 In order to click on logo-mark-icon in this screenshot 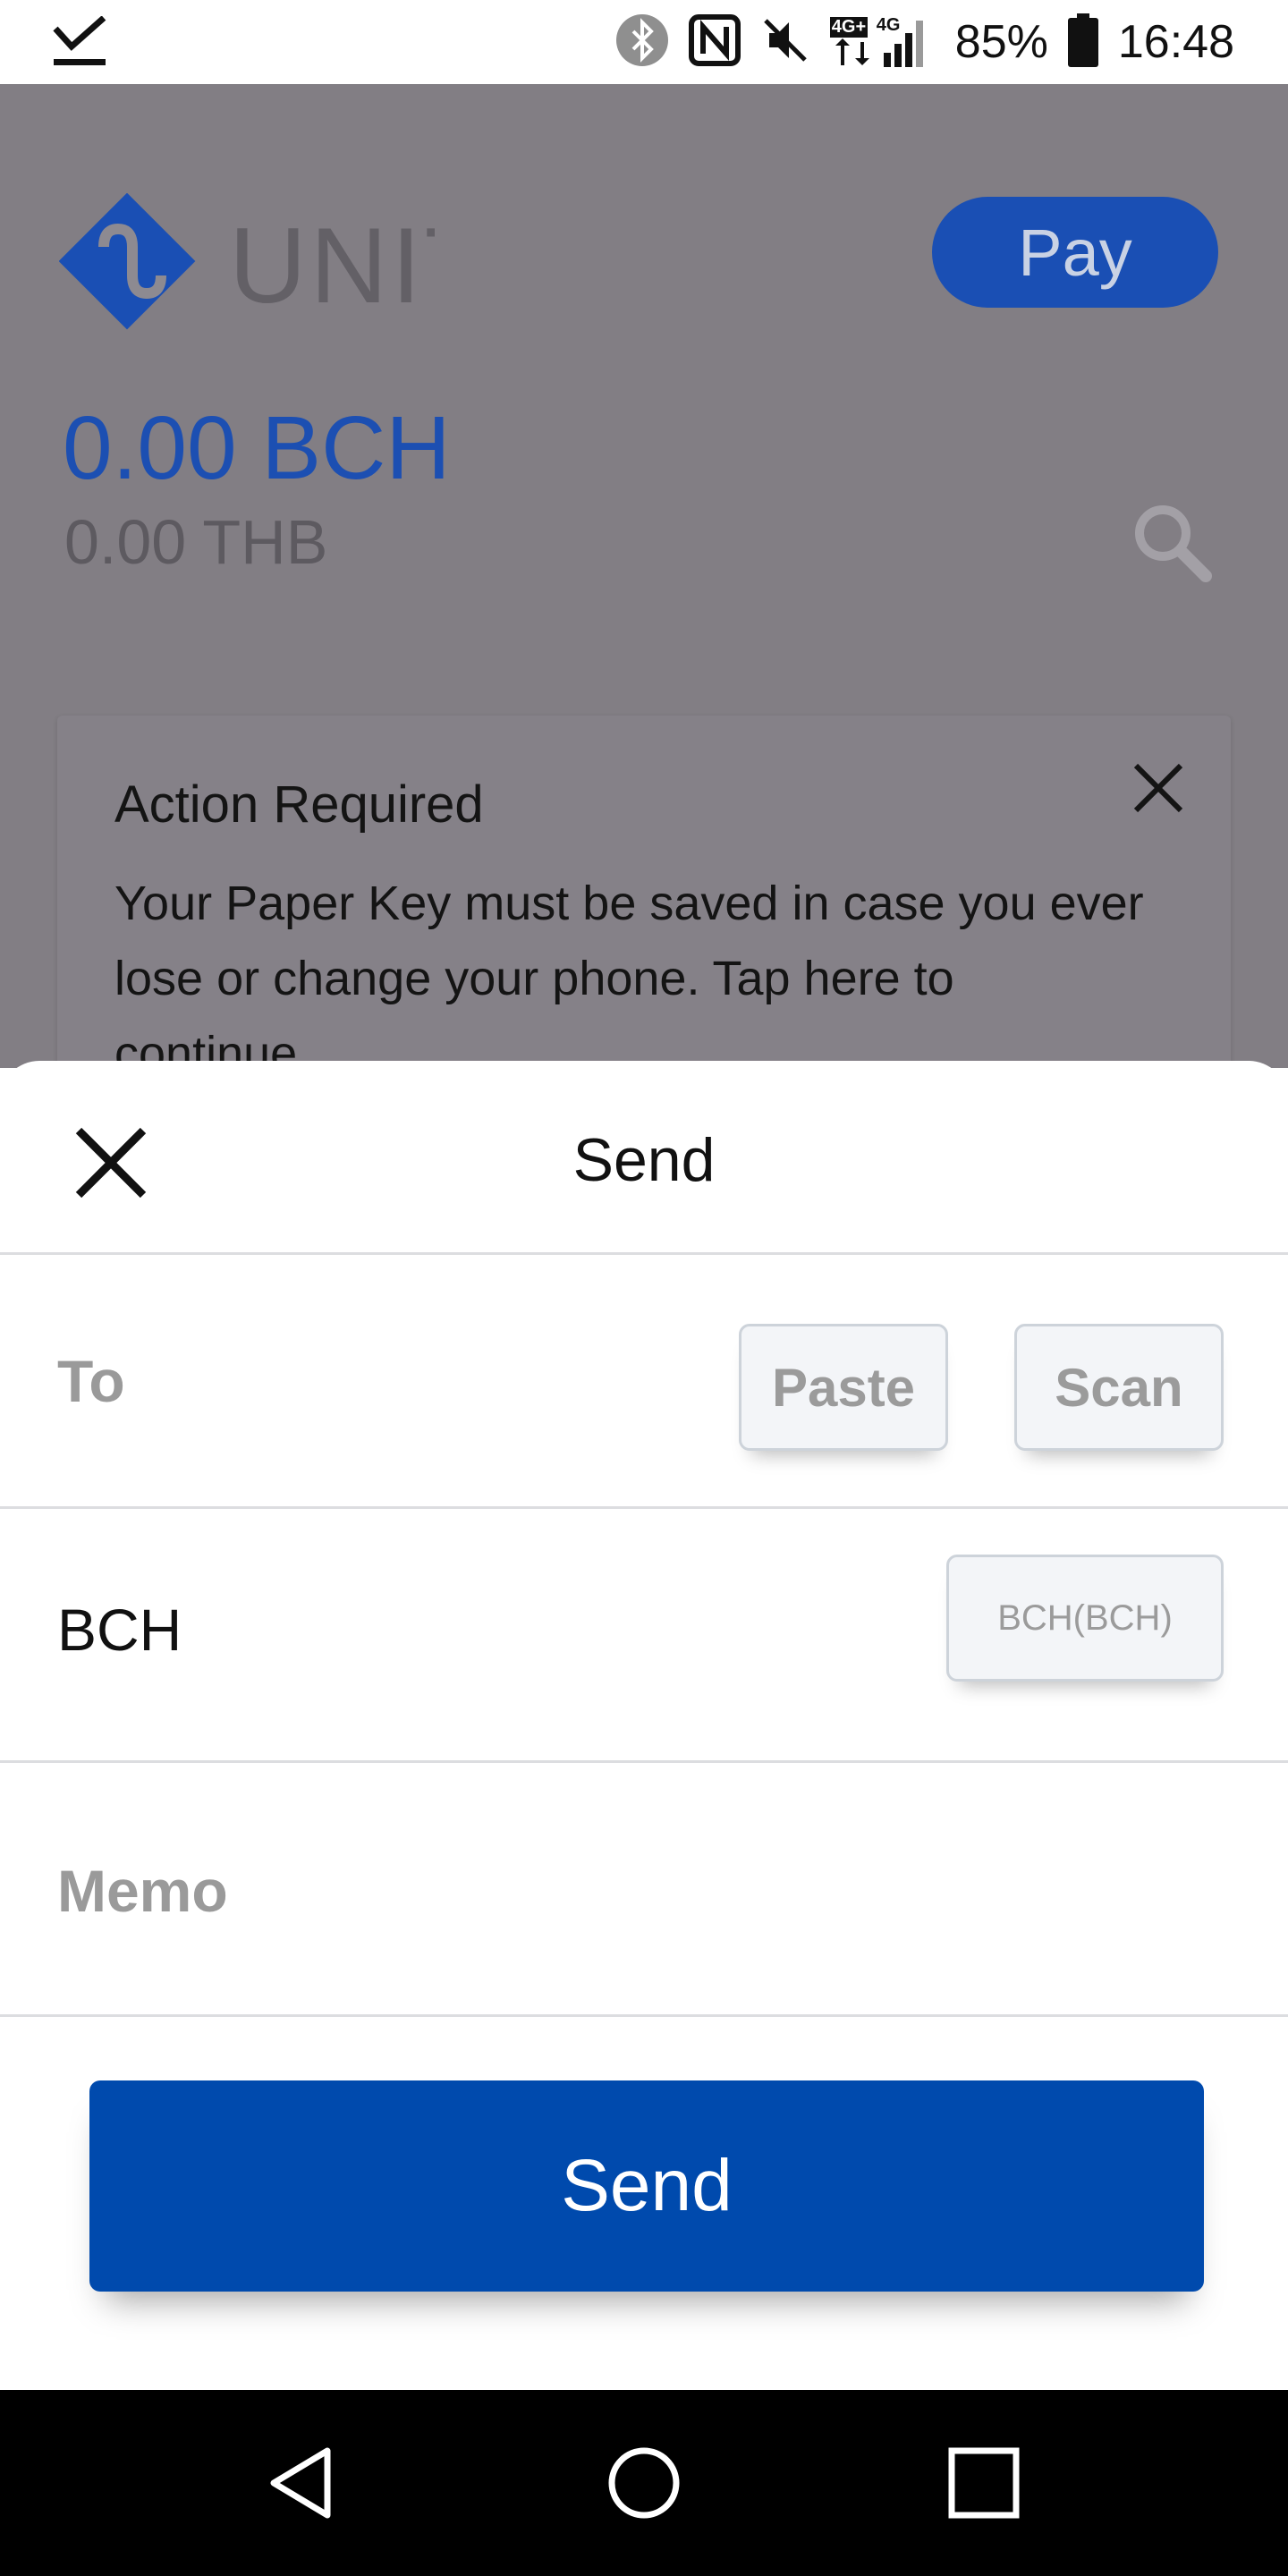, I will do `click(127, 261)`.